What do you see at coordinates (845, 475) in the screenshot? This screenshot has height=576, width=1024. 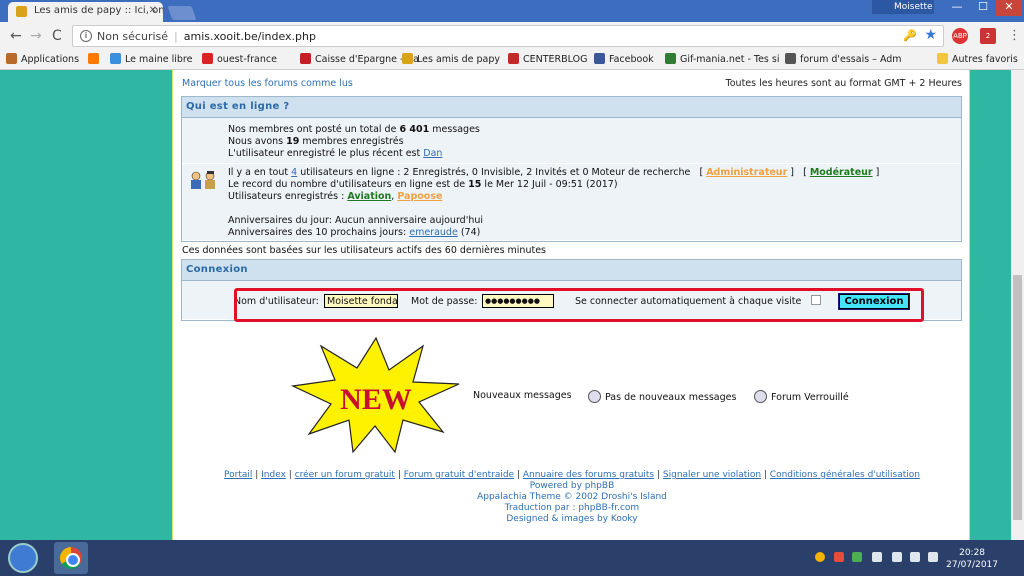 I see `footer-link: Conditions générales d'utilisation` at bounding box center [845, 475].